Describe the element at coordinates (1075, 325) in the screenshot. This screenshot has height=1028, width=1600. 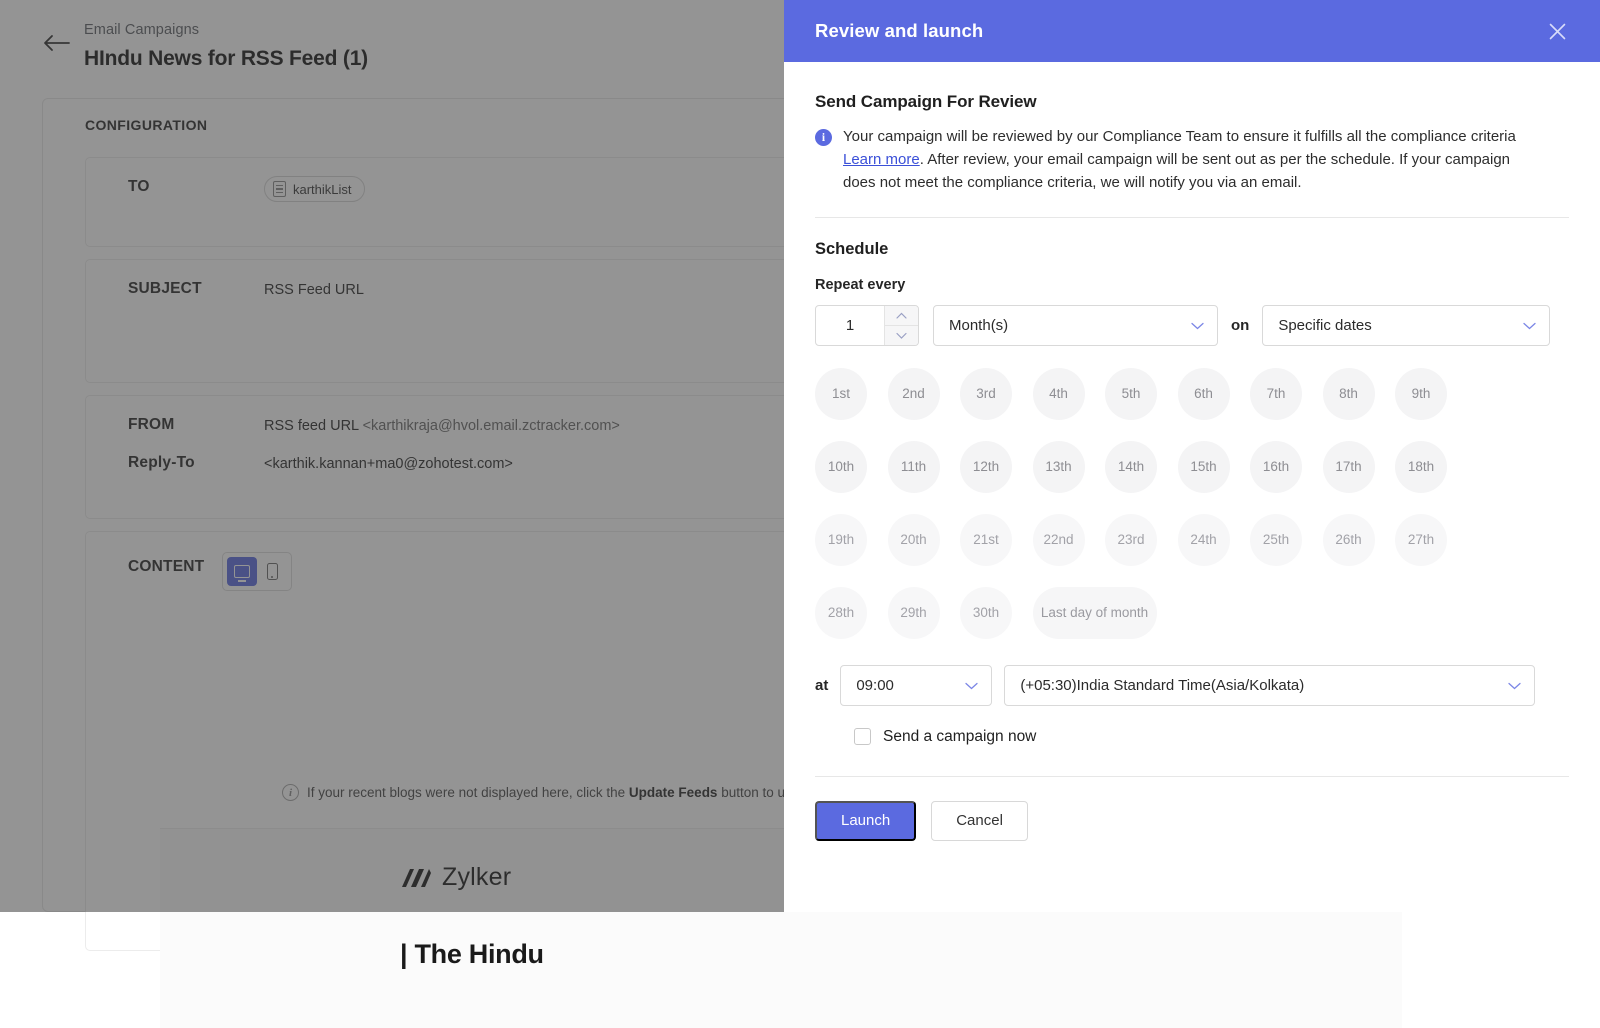
I see `repeat-unit-select: Month(s)` at that location.